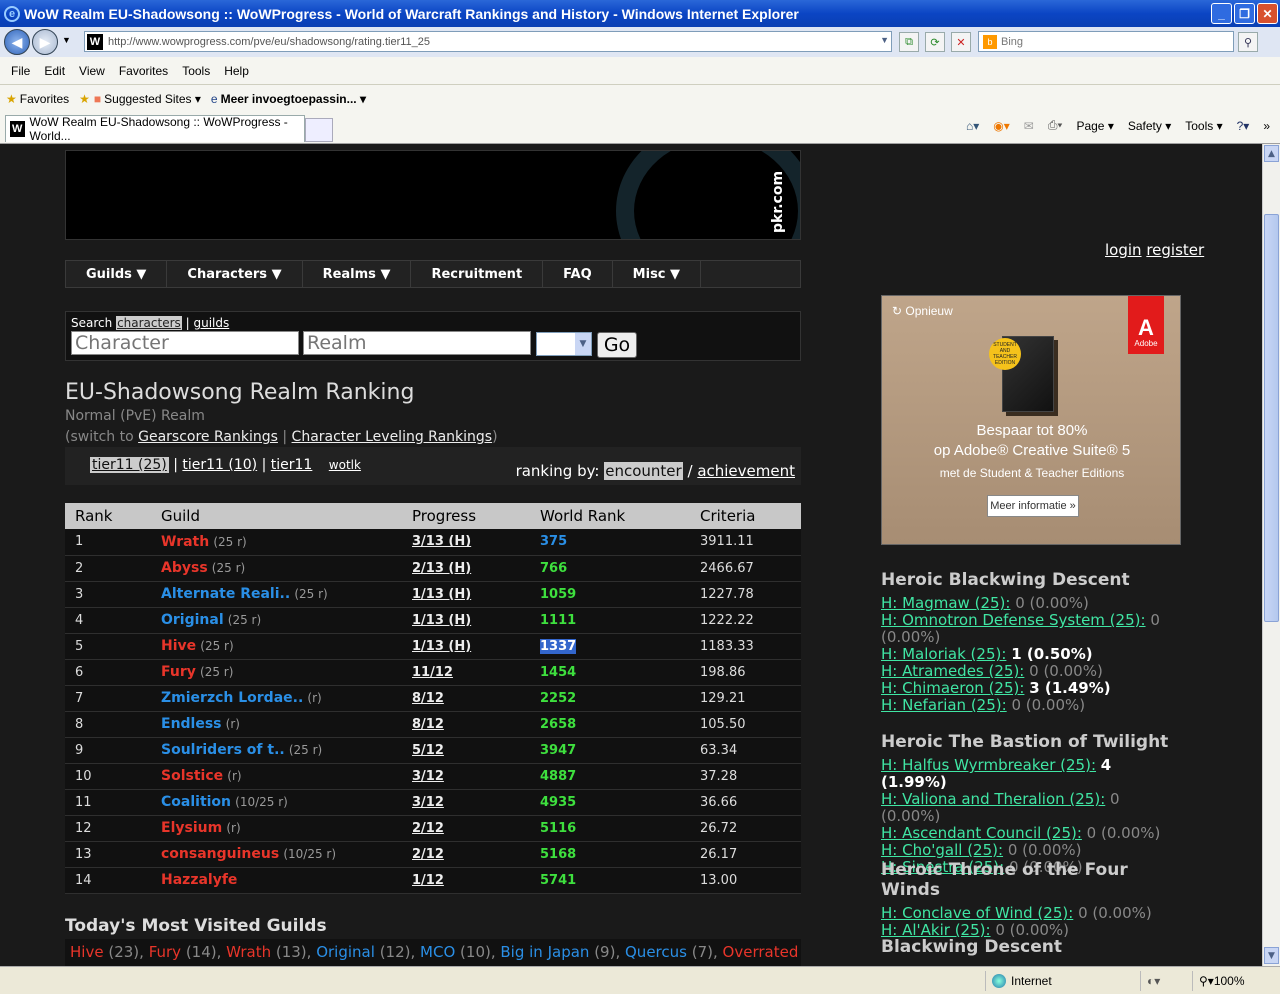 The width and height of the screenshot is (1280, 994). Describe the element at coordinates (1055, 125) in the screenshot. I see `print-icon: ⎙▾` at that location.